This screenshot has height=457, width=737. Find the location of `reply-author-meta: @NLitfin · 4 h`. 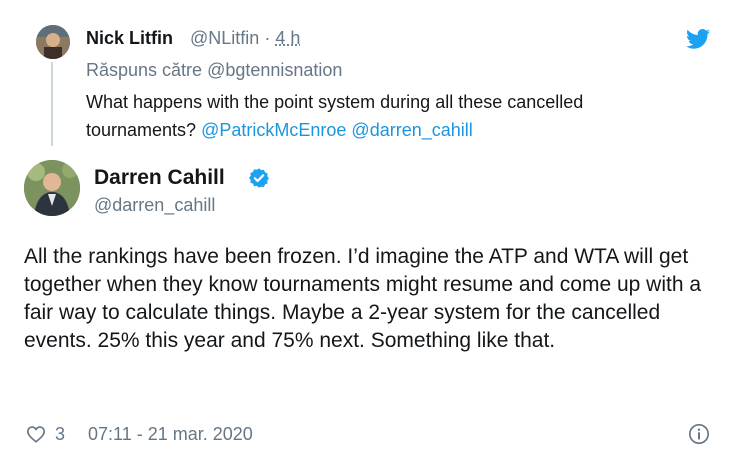

reply-author-meta: @NLitfin · 4 h is located at coordinates (245, 38).